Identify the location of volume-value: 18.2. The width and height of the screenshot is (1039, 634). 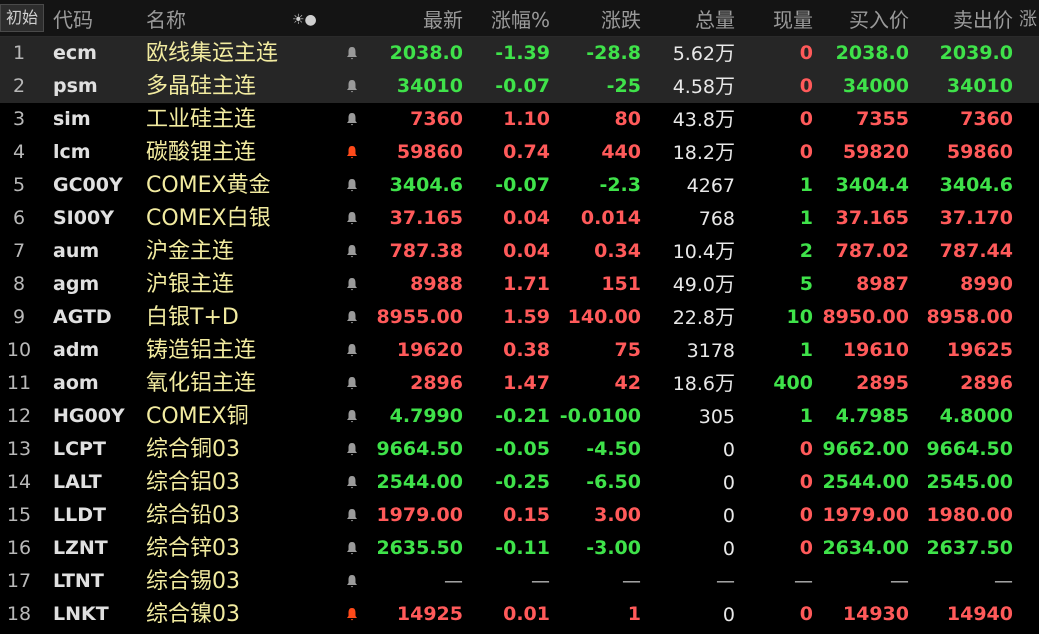
(693, 153).